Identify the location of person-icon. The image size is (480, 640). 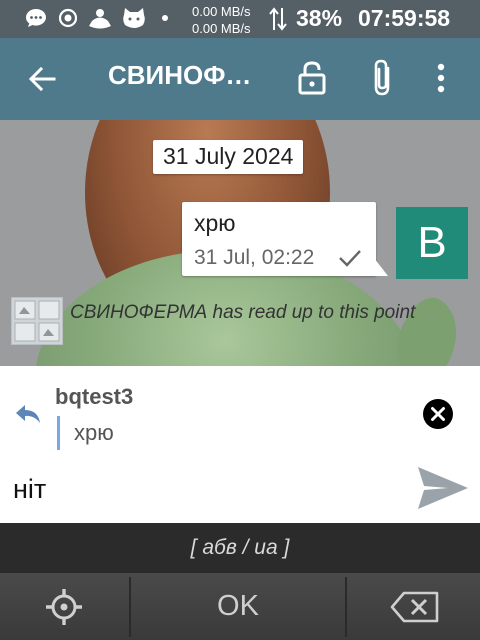
(100, 19).